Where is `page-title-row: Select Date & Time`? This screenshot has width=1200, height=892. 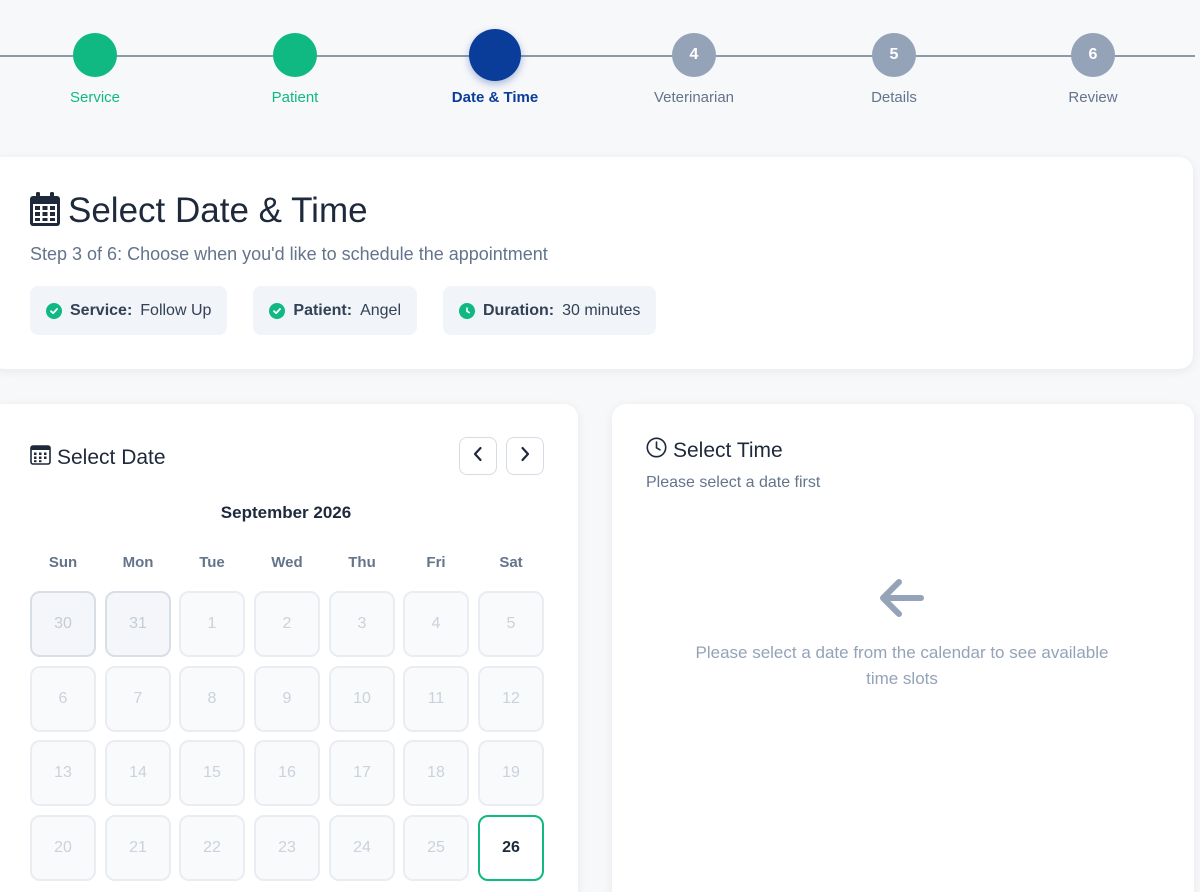 page-title-row: Select Date & Time is located at coordinates (199, 211).